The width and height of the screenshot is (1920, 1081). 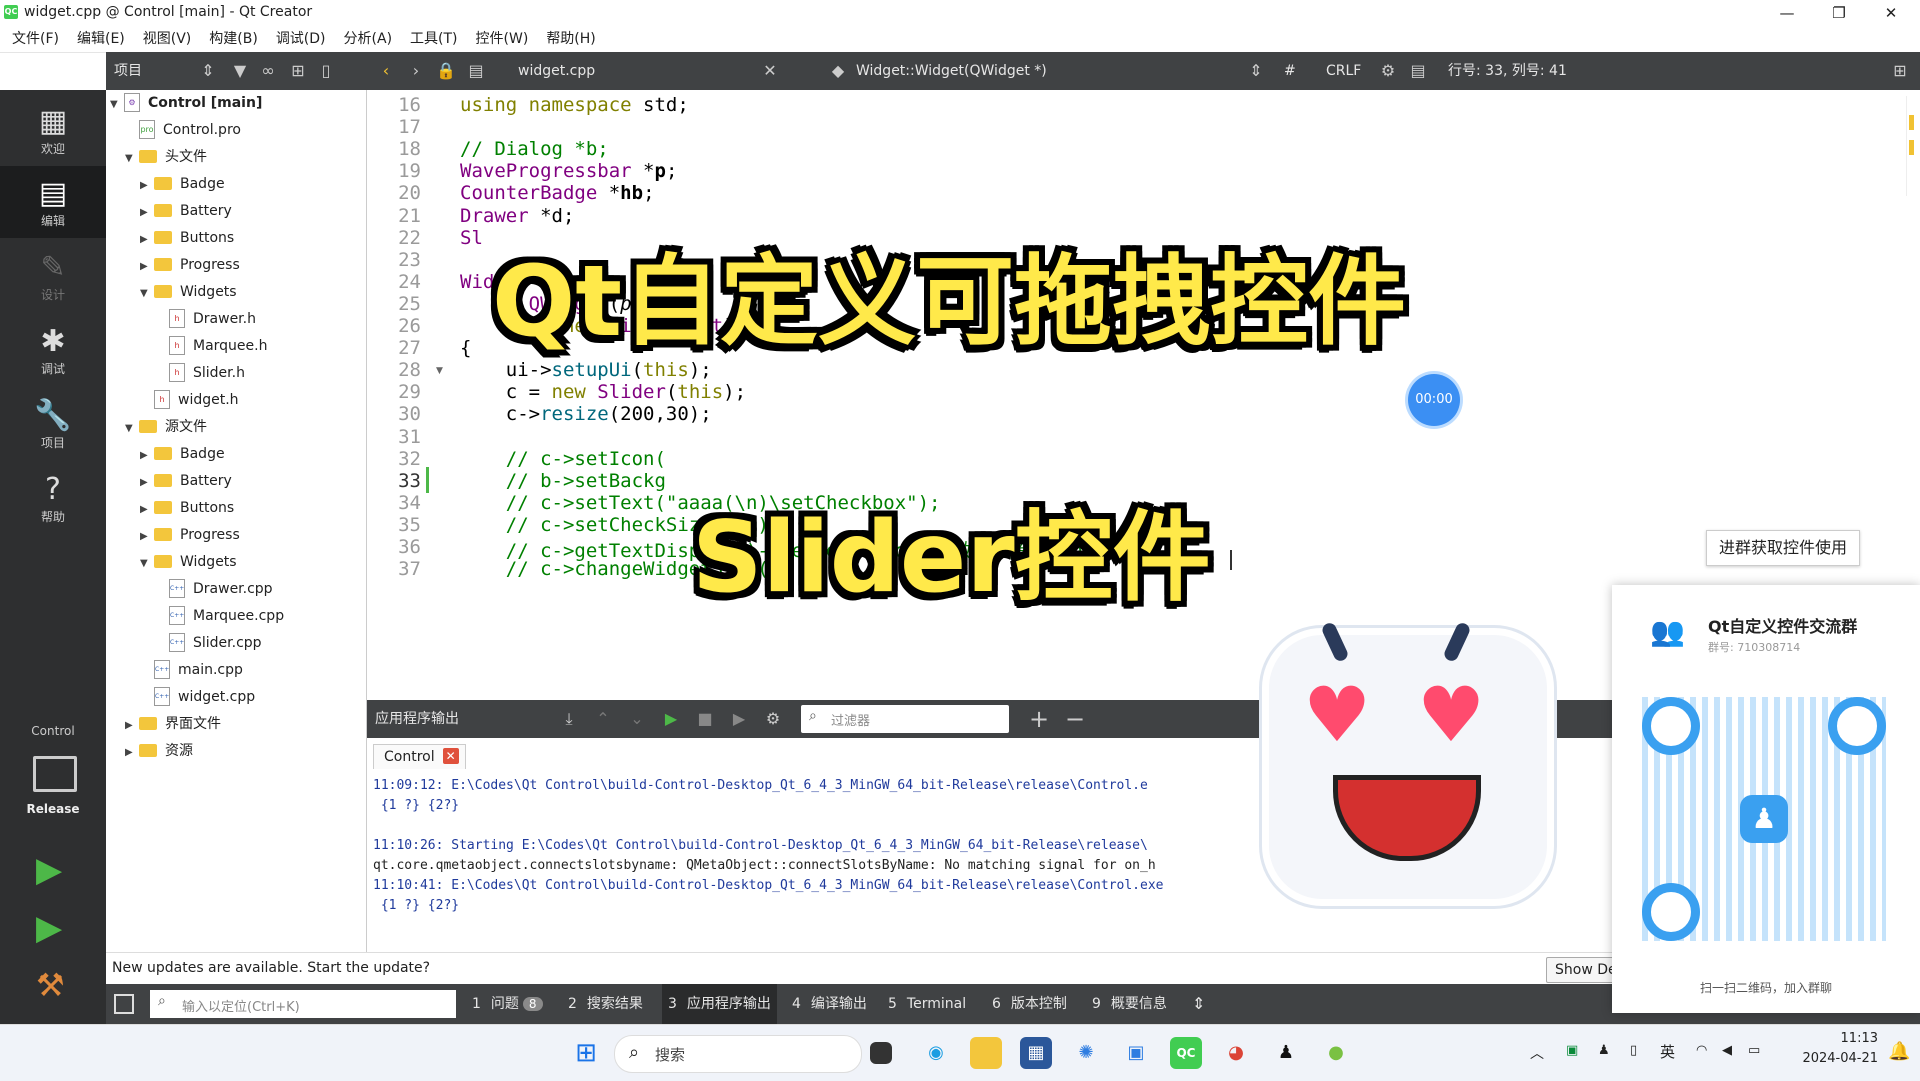 I want to click on output-pane-tab: 6 版本控制, so click(x=1029, y=1004).